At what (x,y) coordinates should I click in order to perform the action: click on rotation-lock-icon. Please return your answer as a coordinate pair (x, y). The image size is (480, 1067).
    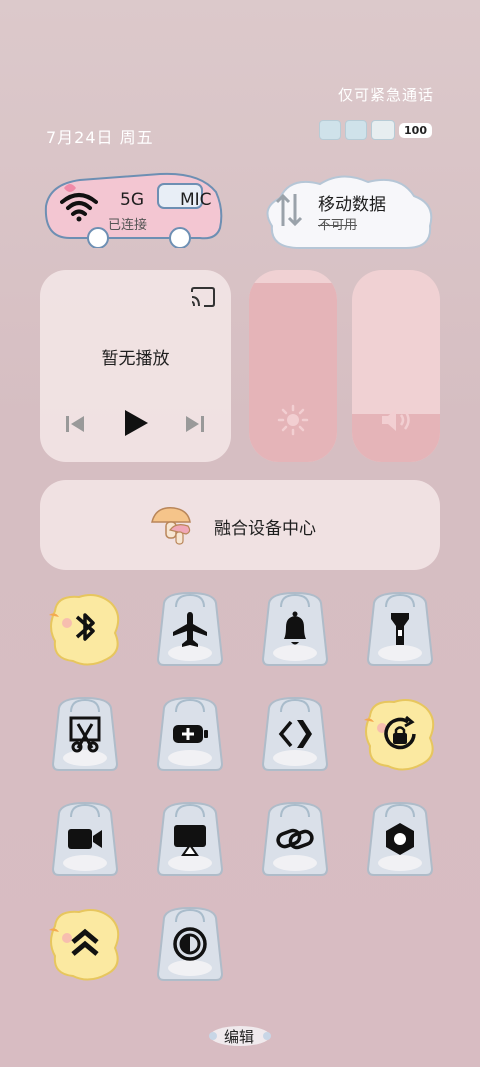
    Looking at the image, I should click on (400, 732).